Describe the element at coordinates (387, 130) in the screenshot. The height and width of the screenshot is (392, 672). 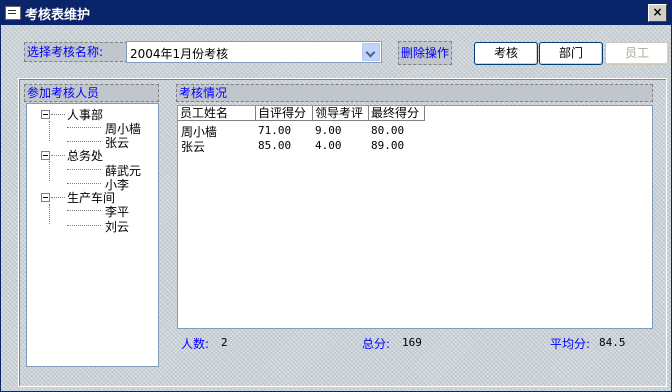
I see `table-cell: 80.00` at that location.